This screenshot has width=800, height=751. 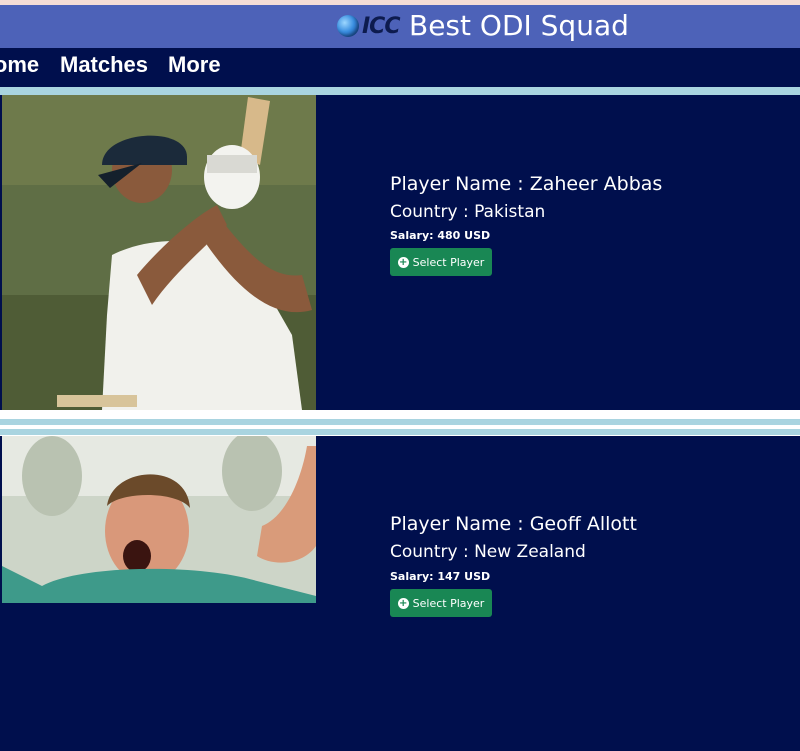 I want to click on player-country: Country : New Zealand, so click(x=488, y=552).